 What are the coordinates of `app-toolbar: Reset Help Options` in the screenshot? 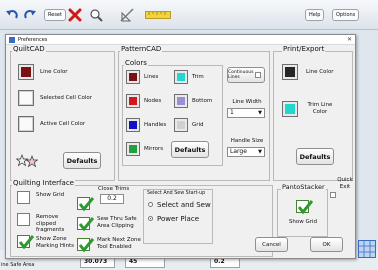 It's located at (189, 15).